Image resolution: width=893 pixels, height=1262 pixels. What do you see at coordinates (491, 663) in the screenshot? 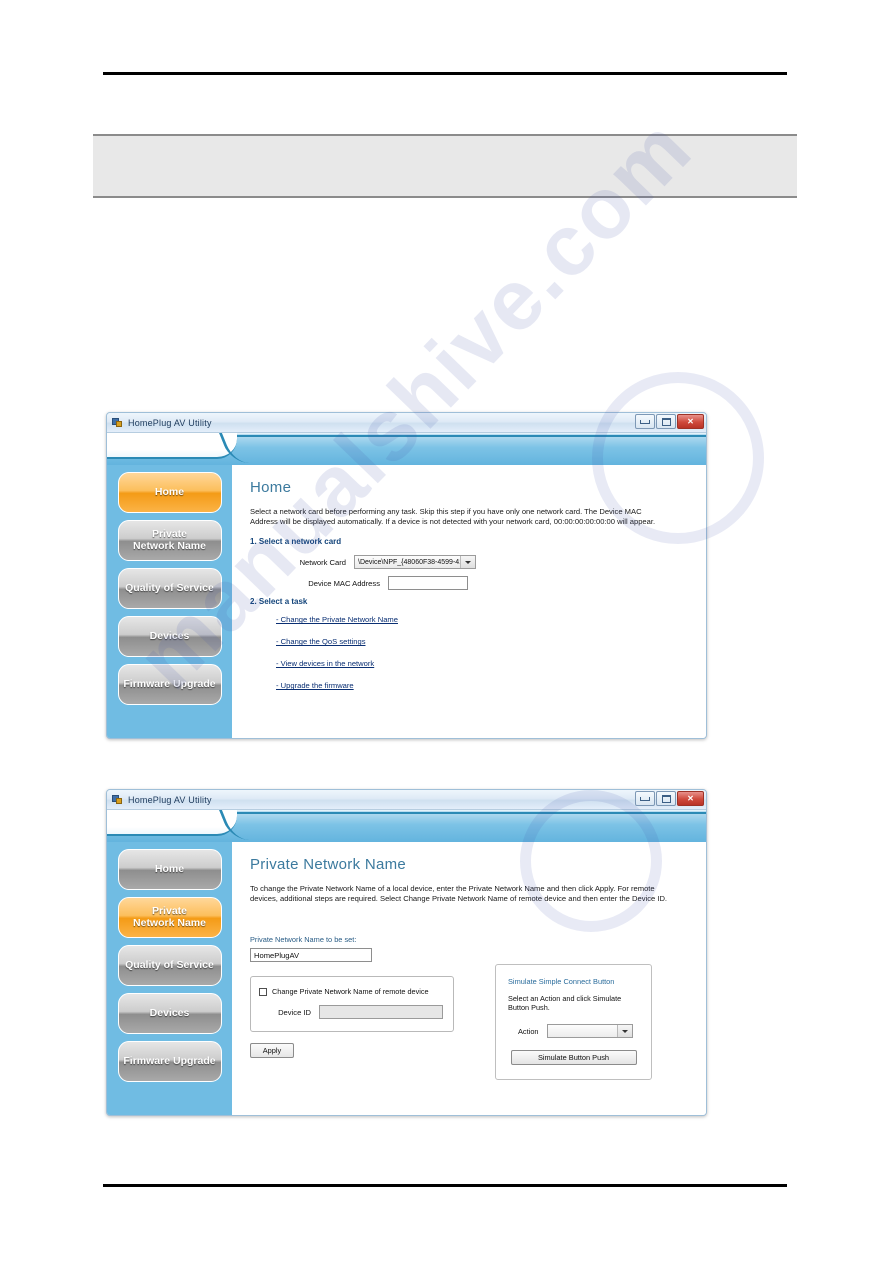
I see `task-link-view-devices: - View devices in the network` at bounding box center [491, 663].